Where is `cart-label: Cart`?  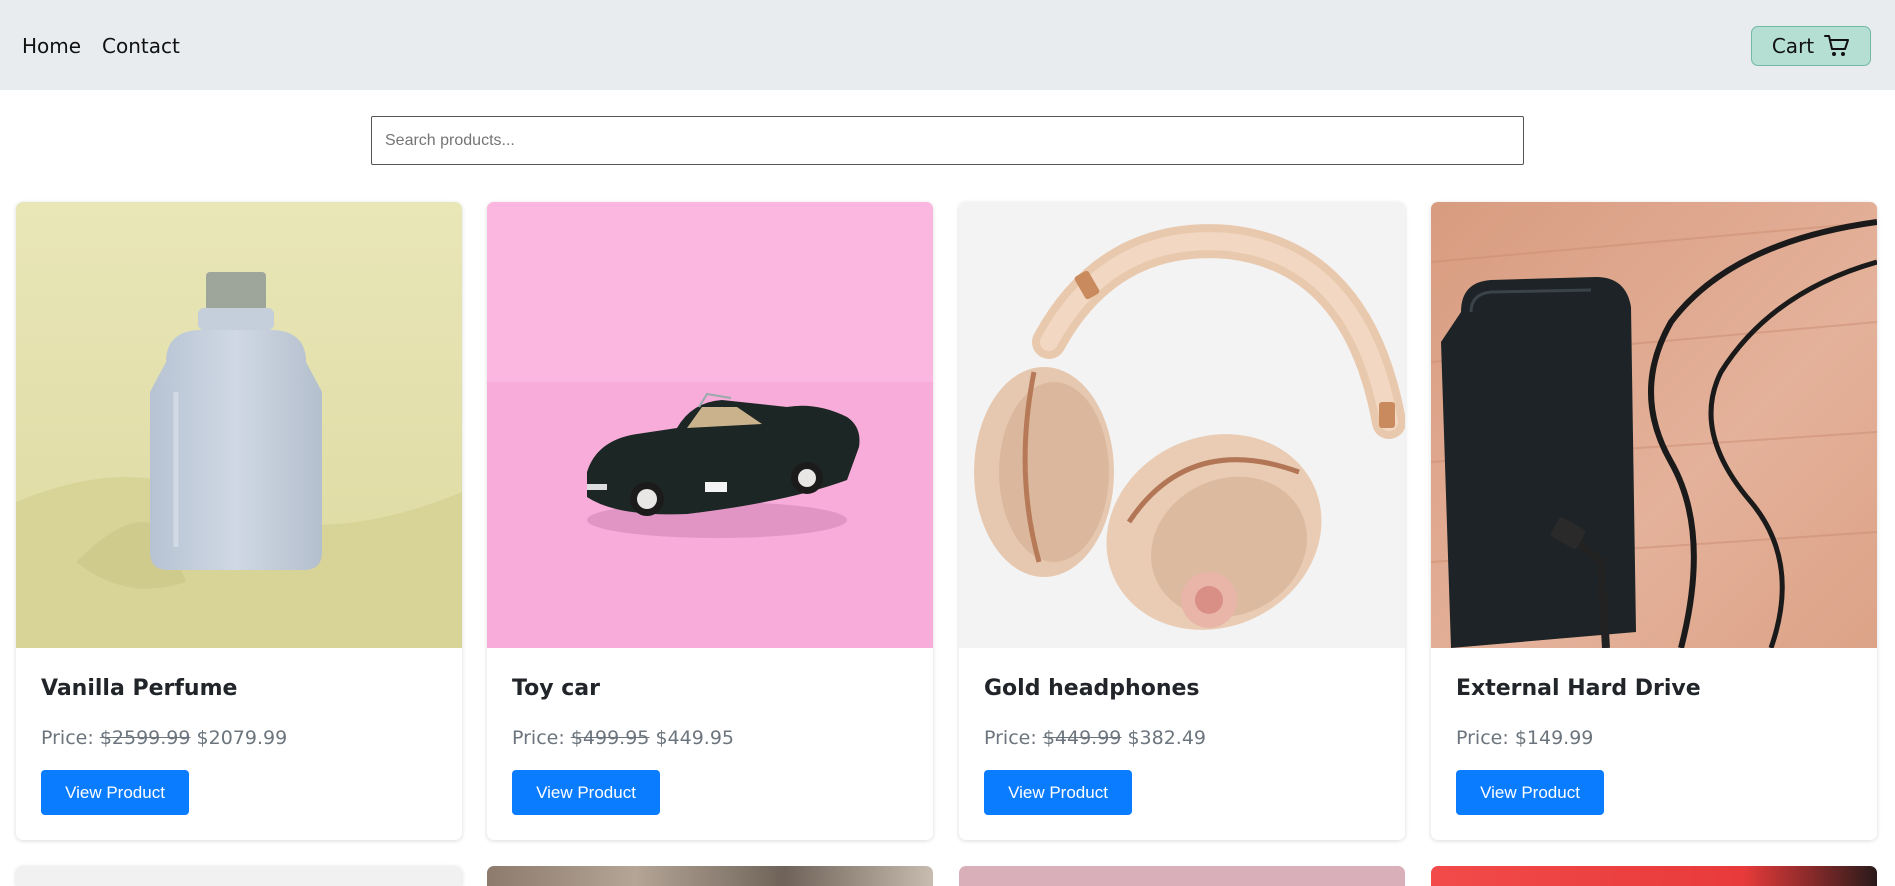 cart-label: Cart is located at coordinates (1793, 46).